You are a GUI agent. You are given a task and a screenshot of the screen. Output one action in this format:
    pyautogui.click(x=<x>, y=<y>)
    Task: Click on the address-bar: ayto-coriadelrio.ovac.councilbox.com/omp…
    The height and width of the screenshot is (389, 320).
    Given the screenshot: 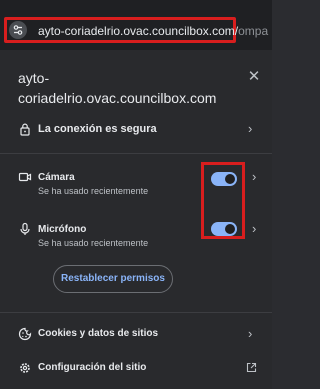 What is the action you would take?
    pyautogui.click(x=136, y=25)
    